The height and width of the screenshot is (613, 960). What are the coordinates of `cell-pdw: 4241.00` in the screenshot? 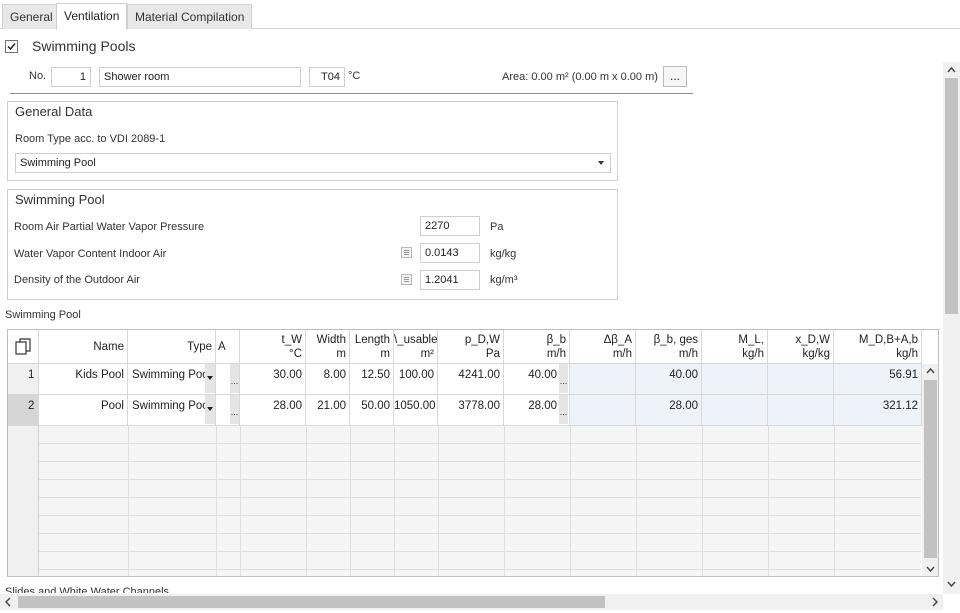 It's located at (471, 379).